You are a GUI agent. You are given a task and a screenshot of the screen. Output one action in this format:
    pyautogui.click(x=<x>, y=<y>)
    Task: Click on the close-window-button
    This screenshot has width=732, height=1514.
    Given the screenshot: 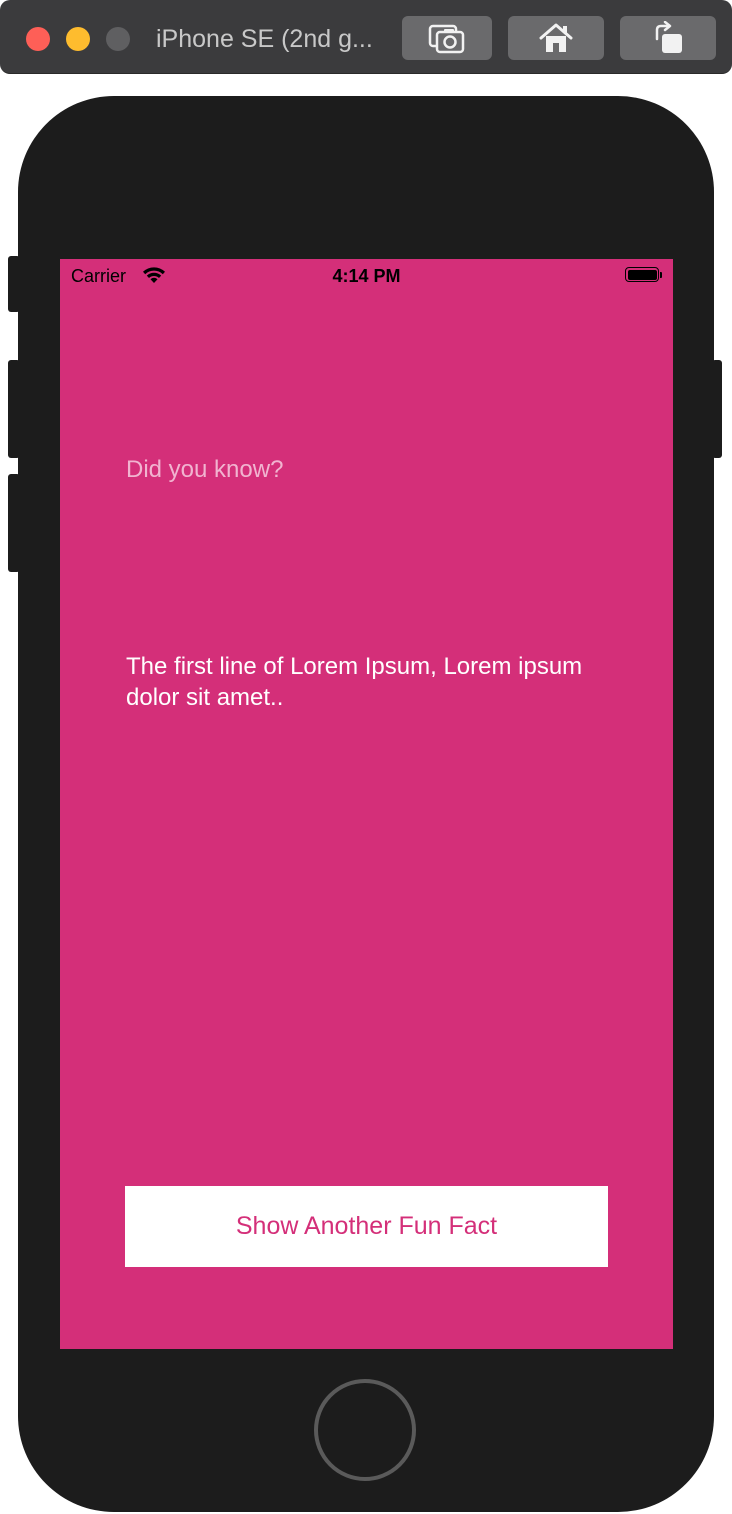 What is the action you would take?
    pyautogui.click(x=38, y=39)
    